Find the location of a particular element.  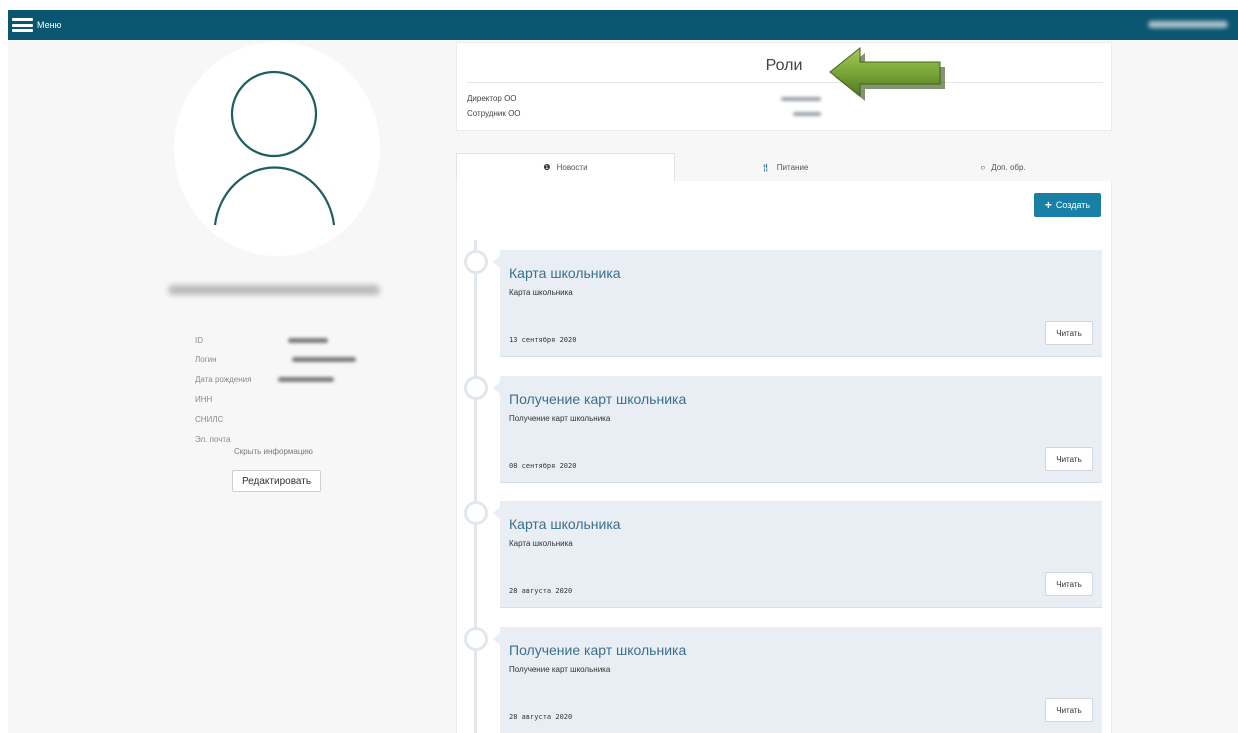

profile-field-snils: СНИЛС is located at coordinates (209, 419).